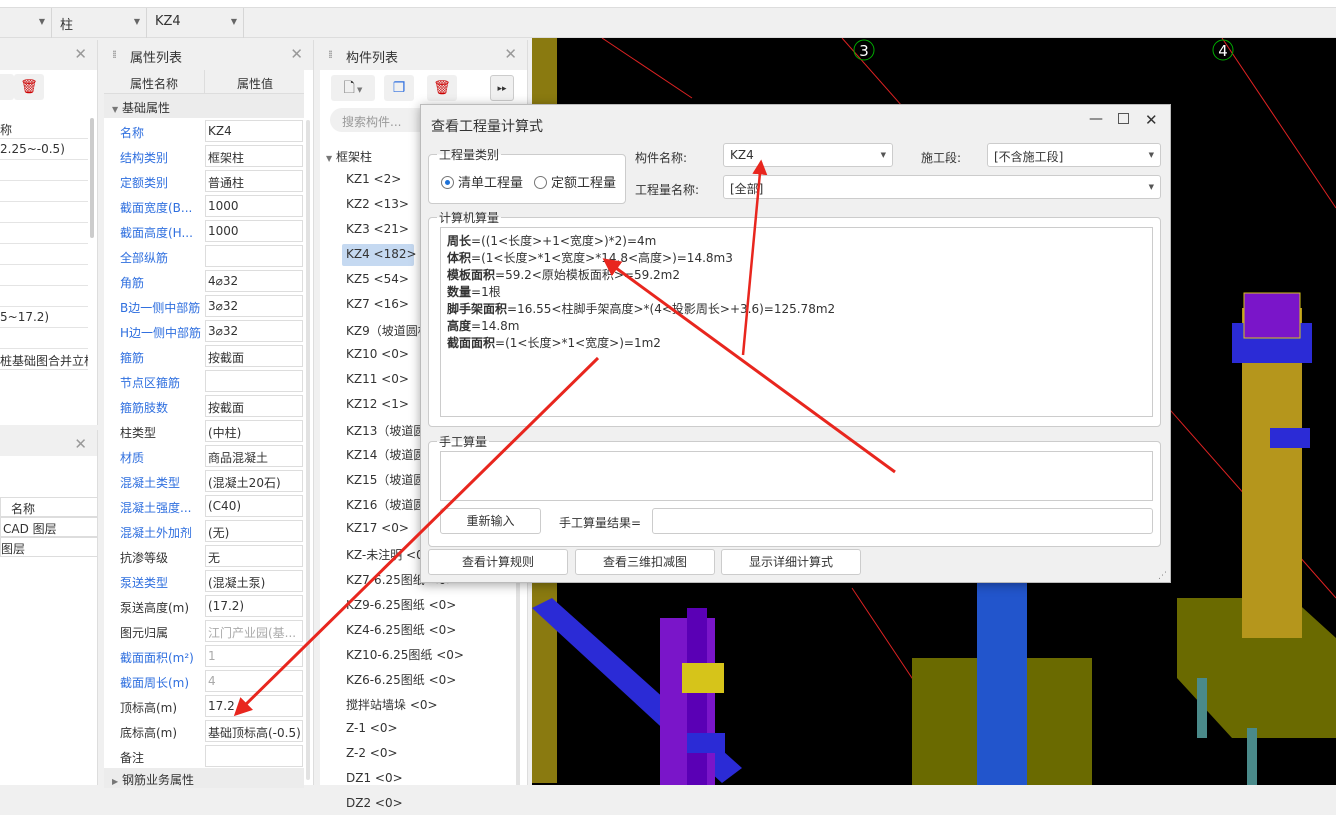  What do you see at coordinates (132, 283) in the screenshot?
I see `property-label: 角筋` at bounding box center [132, 283].